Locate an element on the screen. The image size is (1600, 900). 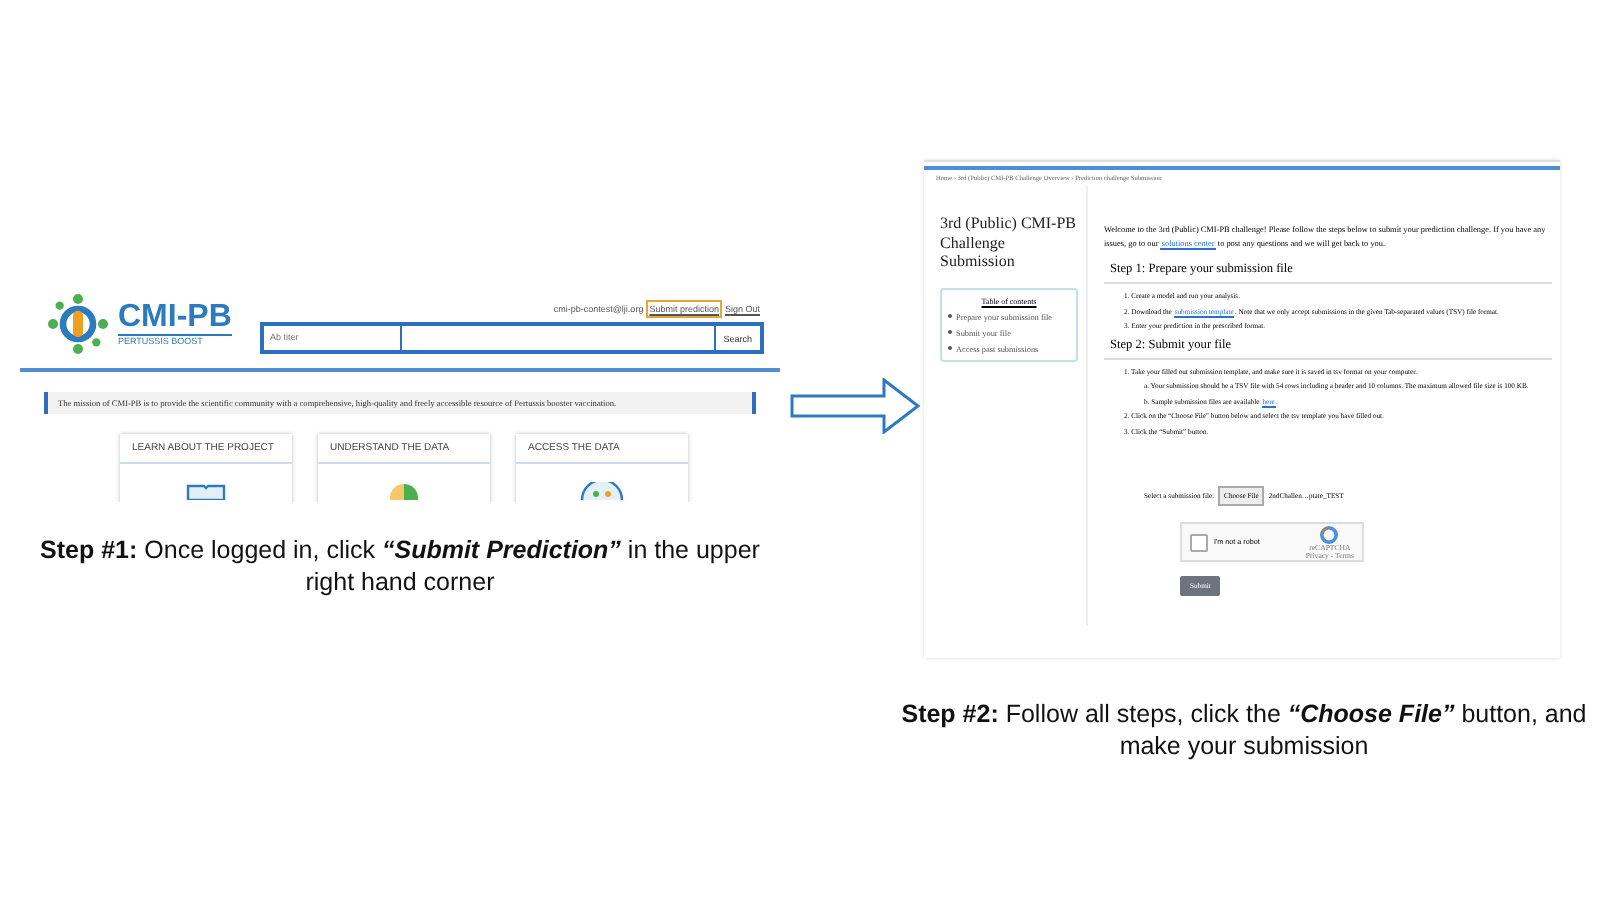
book-icon is located at coordinates (206, 491).